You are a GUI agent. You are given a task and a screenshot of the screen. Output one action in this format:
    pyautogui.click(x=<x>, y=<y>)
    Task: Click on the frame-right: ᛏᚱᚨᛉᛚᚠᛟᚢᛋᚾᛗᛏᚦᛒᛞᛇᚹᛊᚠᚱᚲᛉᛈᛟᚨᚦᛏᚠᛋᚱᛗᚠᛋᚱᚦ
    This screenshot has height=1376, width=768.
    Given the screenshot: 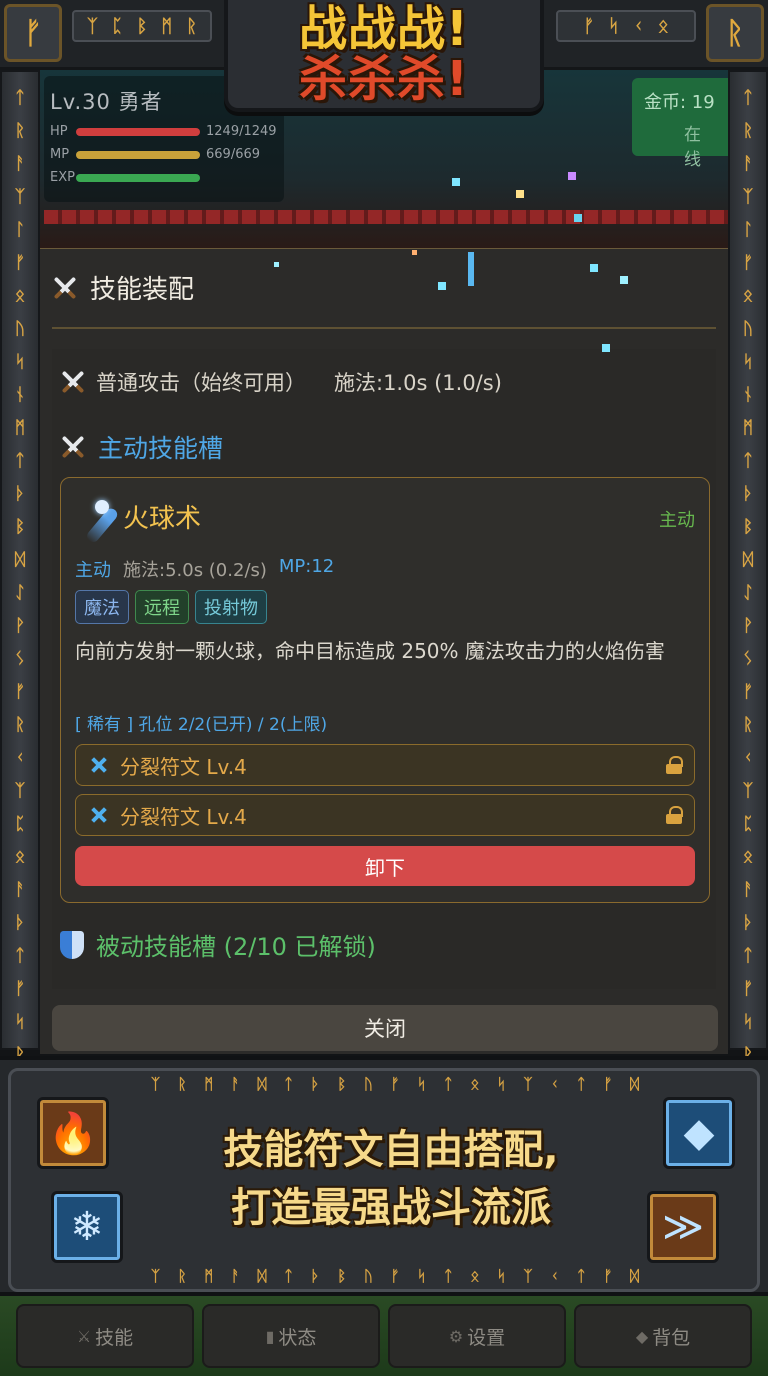 What is the action you would take?
    pyautogui.click(x=748, y=650)
    